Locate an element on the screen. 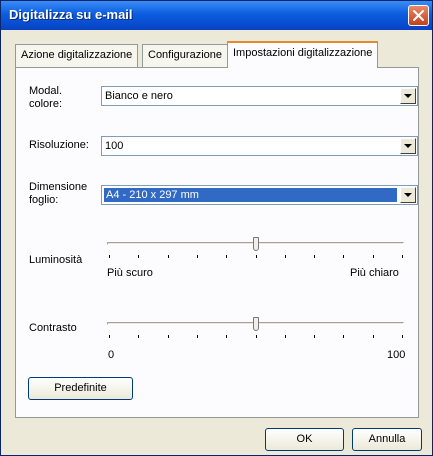 This screenshot has height=456, width=433. paper-size-dropdown-button is located at coordinates (408, 195).